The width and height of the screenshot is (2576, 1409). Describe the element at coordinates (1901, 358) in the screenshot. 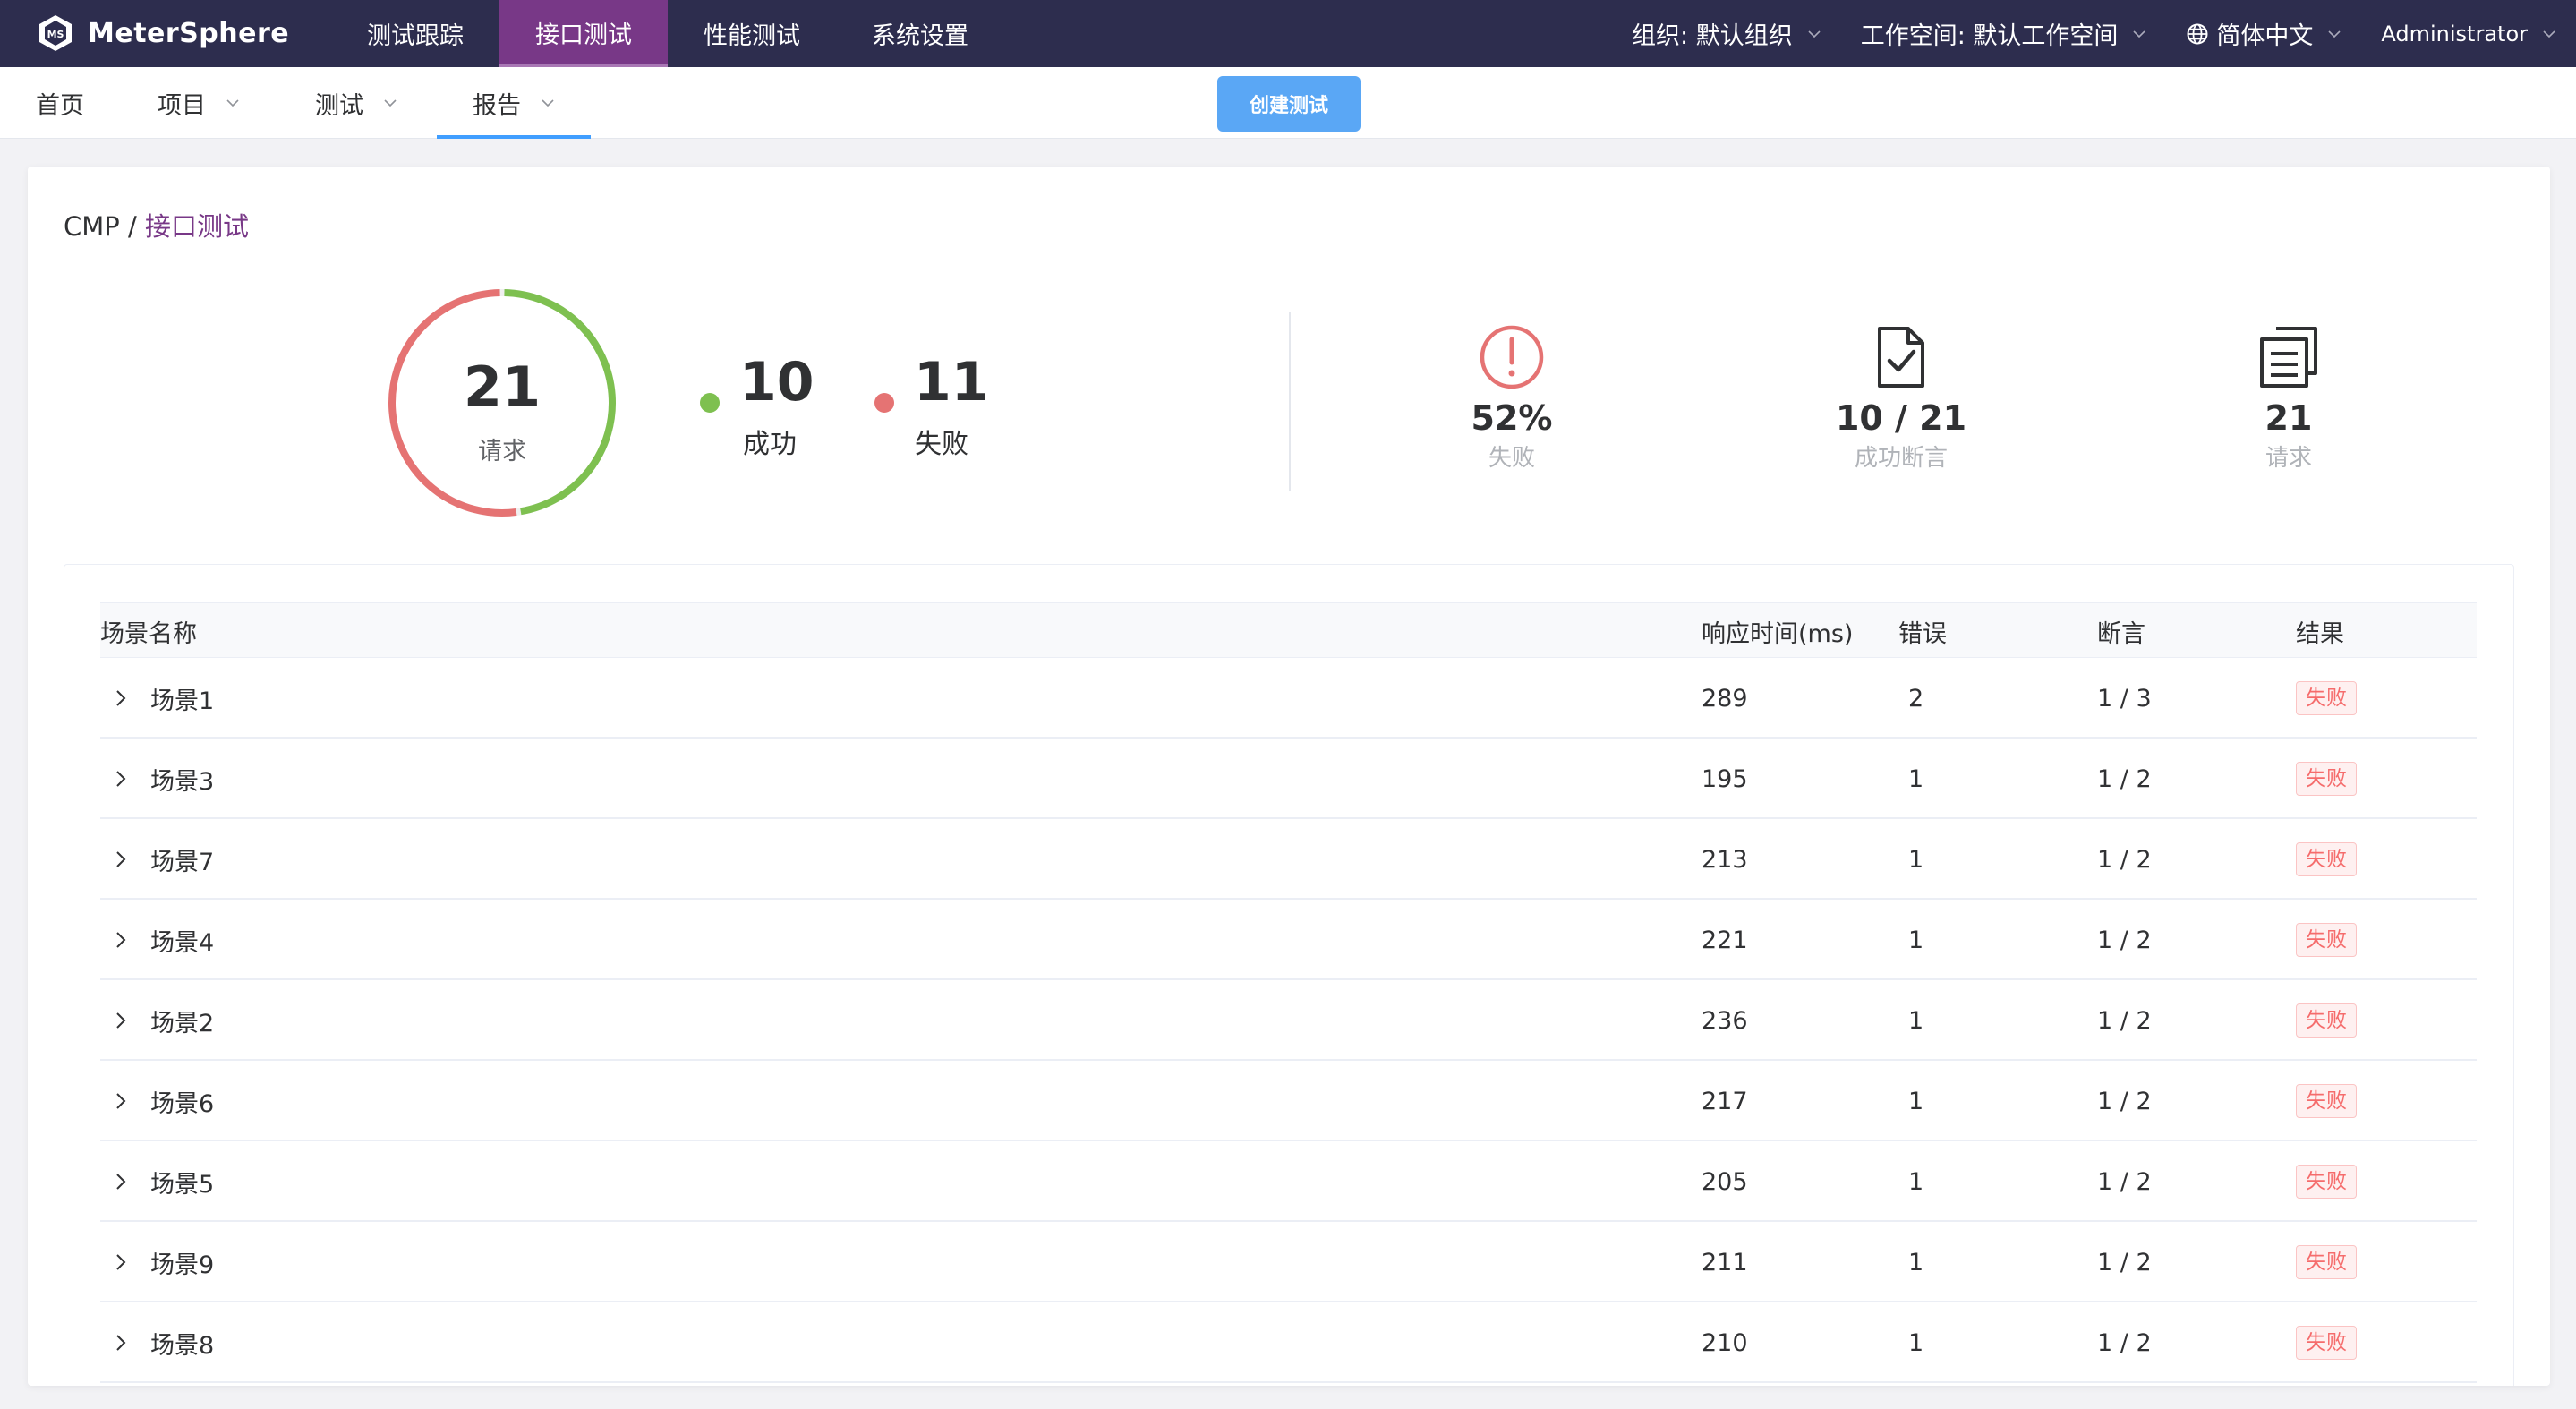

I see `check-file-icon` at that location.